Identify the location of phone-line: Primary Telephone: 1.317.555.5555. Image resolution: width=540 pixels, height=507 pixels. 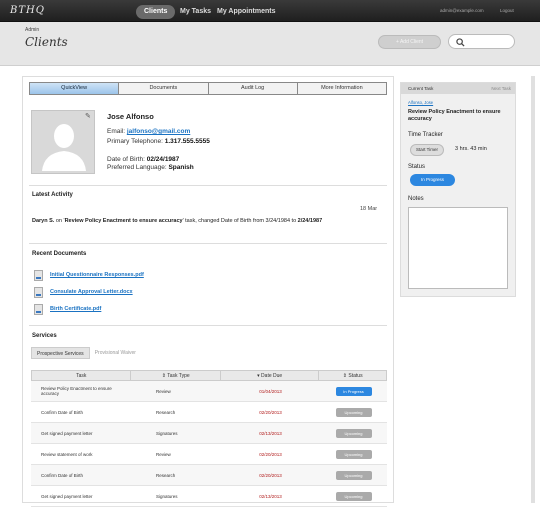
(158, 141).